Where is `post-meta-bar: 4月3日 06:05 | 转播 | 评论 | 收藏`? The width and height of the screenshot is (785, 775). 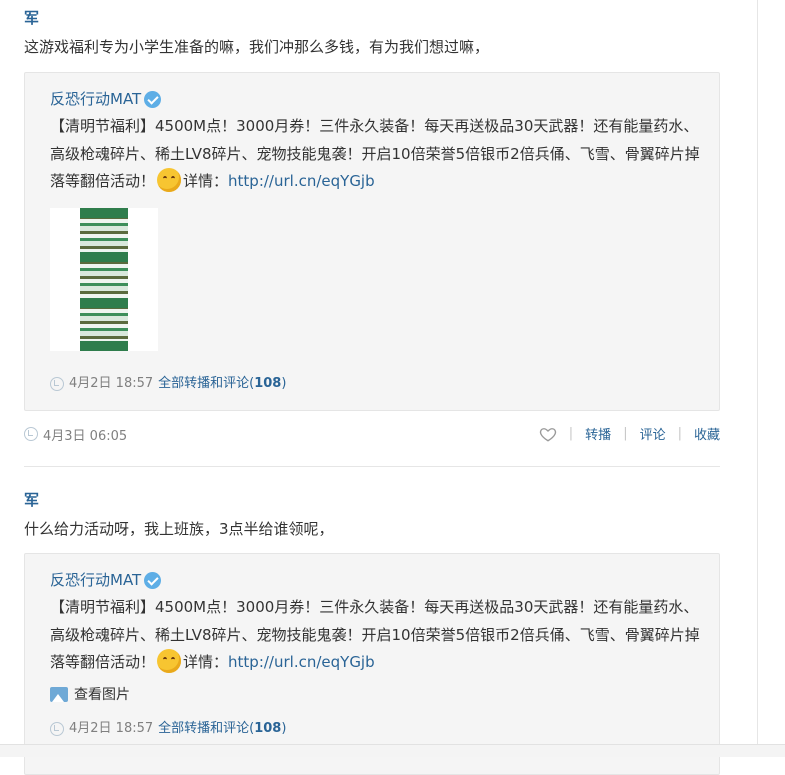
post-meta-bar: 4月3日 06:05 | 转播 | 评论 | 收藏 is located at coordinates (372, 434).